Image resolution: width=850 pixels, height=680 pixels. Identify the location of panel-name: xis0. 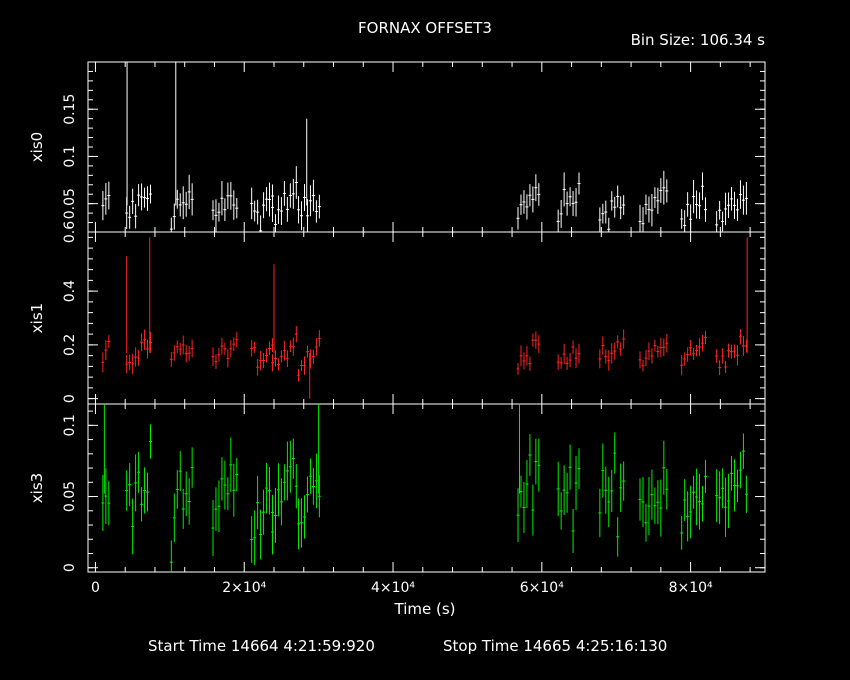
(37, 147).